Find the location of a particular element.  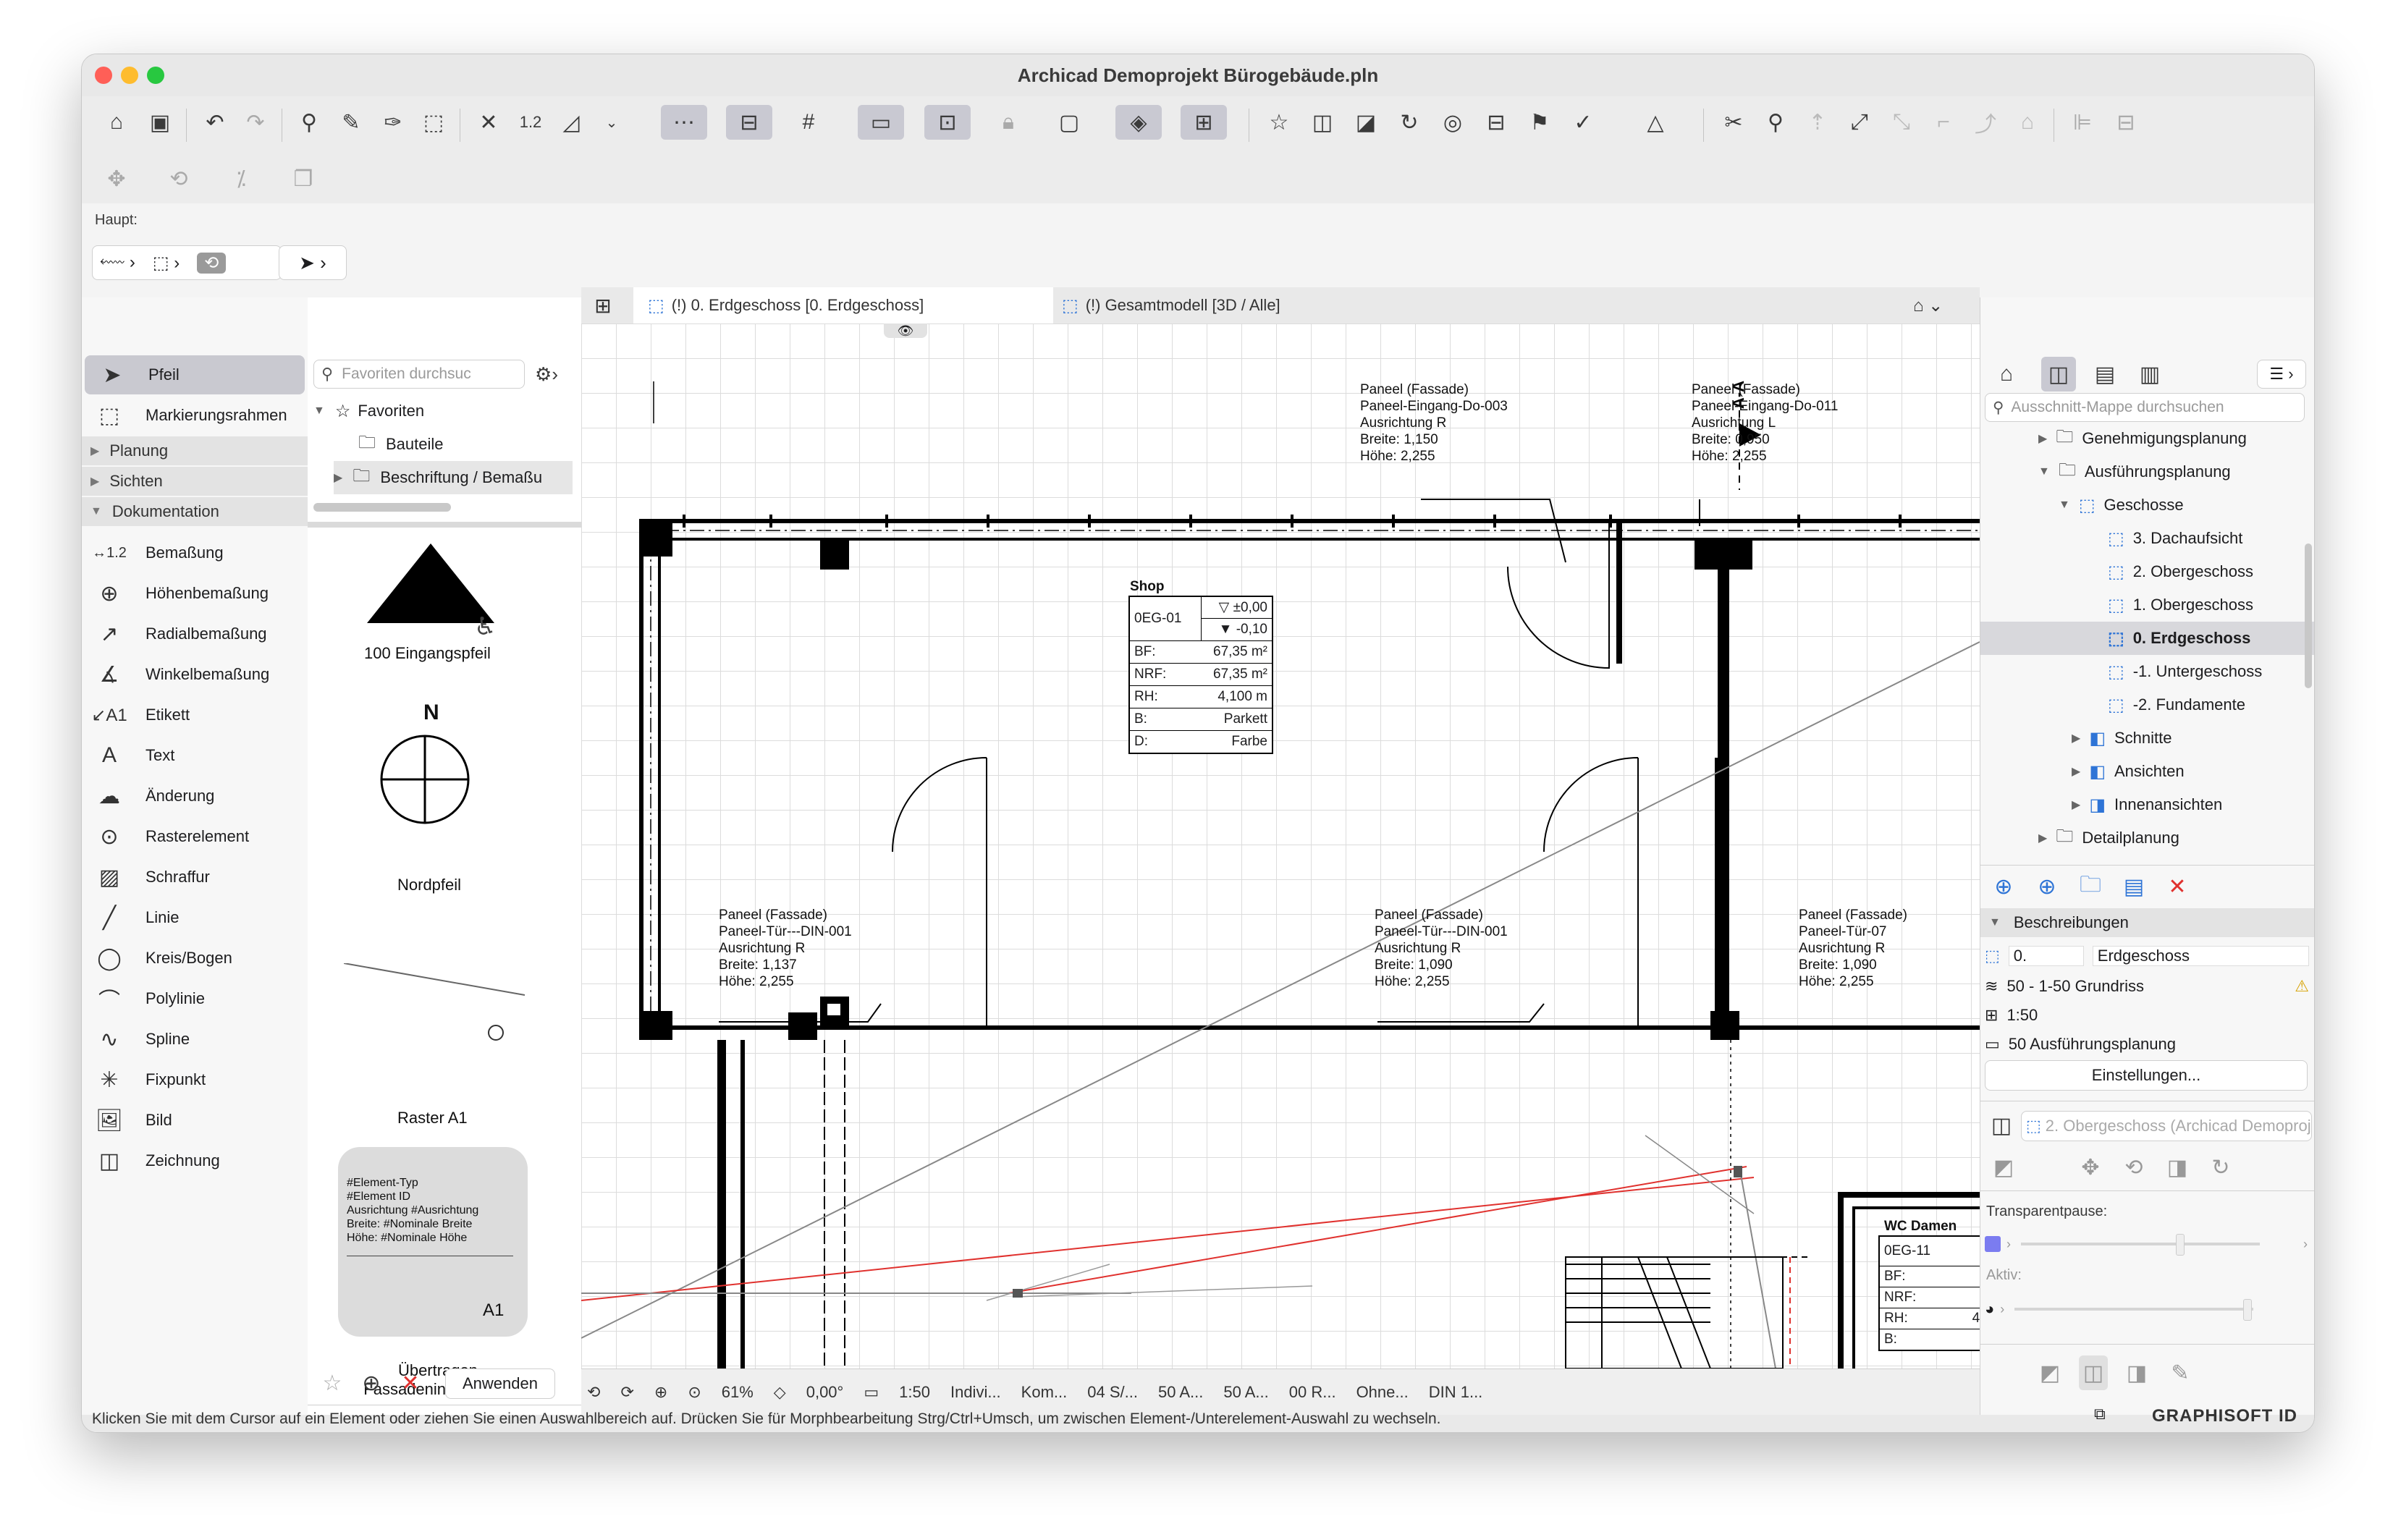

curve-icon: ⤴ is located at coordinates (1985, 123).